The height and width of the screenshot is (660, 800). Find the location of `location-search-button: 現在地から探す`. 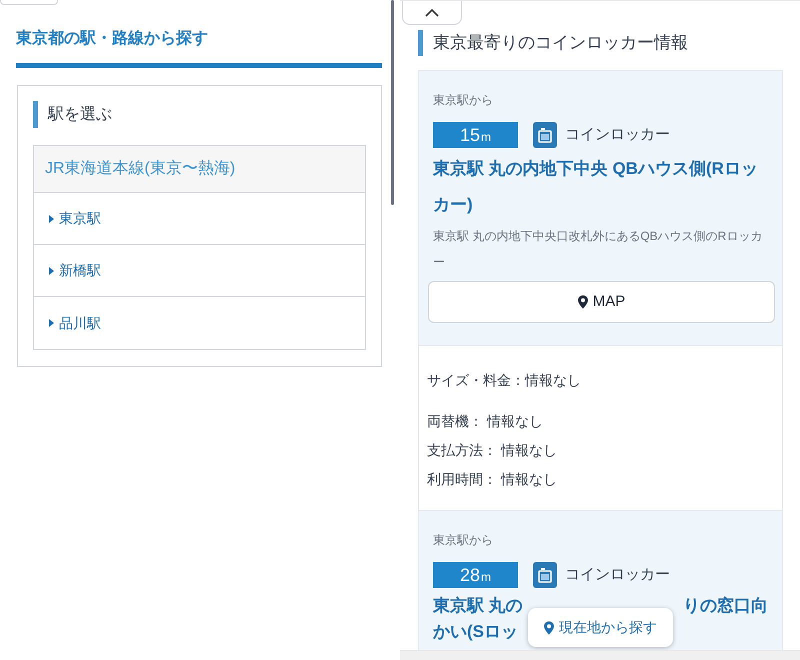

location-search-button: 現在地から探す is located at coordinates (600, 627).